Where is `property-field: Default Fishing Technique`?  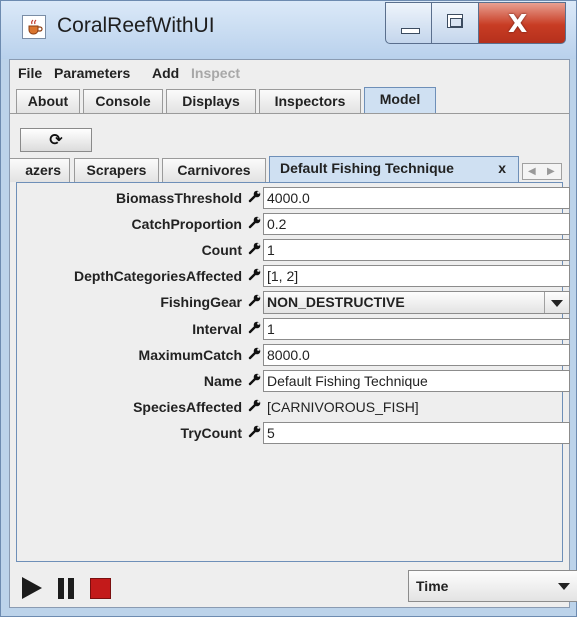
property-field: Default Fishing Technique is located at coordinates (416, 381).